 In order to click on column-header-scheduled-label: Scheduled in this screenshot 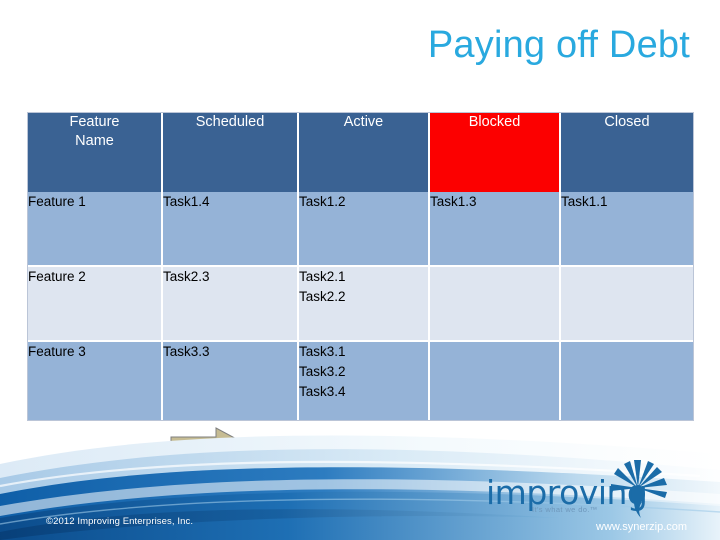, I will do `click(230, 122)`.